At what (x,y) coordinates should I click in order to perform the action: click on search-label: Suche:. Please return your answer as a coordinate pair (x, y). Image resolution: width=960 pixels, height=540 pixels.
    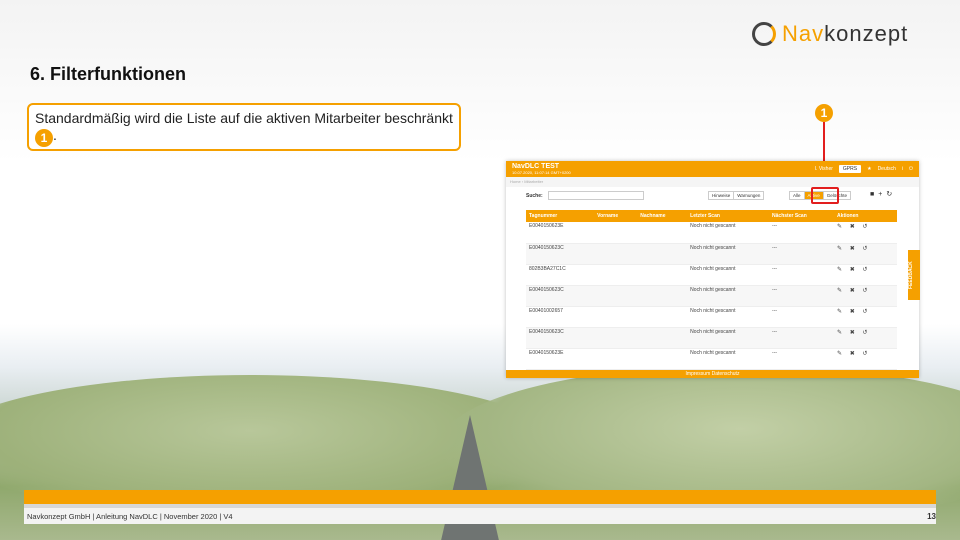
    Looking at the image, I should click on (534, 196).